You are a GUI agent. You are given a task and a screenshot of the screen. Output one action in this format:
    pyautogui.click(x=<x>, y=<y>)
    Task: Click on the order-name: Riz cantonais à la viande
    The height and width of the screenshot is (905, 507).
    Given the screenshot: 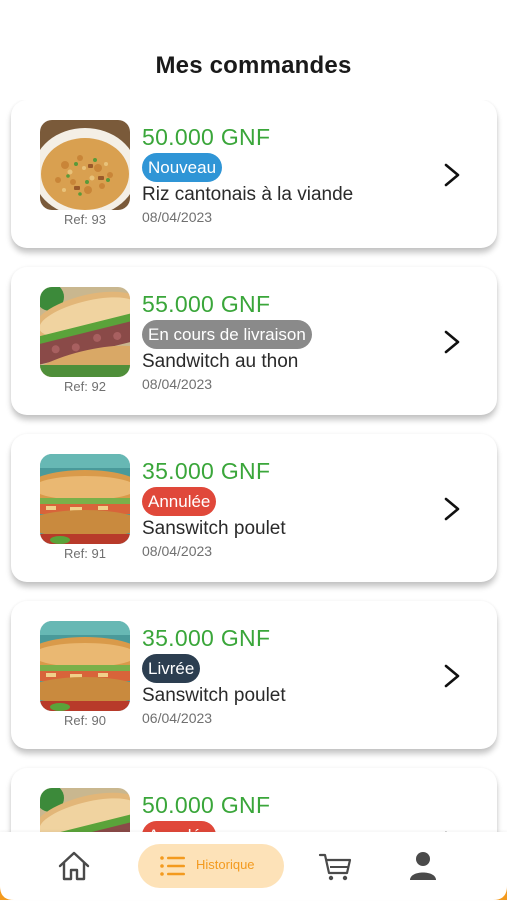 What is the action you would take?
    pyautogui.click(x=248, y=194)
    